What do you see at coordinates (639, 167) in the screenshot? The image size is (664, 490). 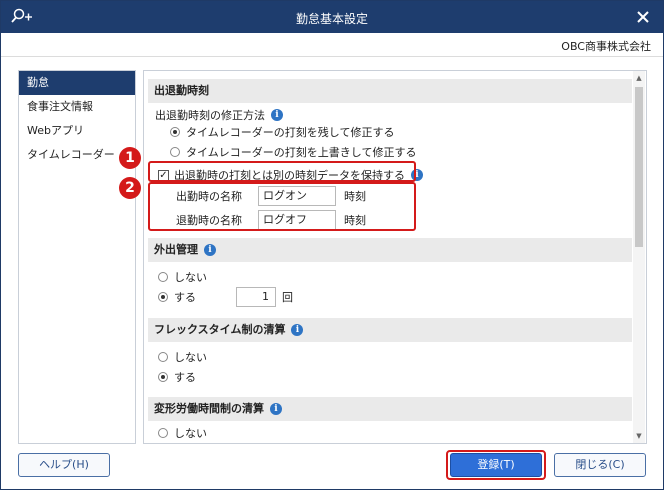 I see `scrollbar-thumb` at bounding box center [639, 167].